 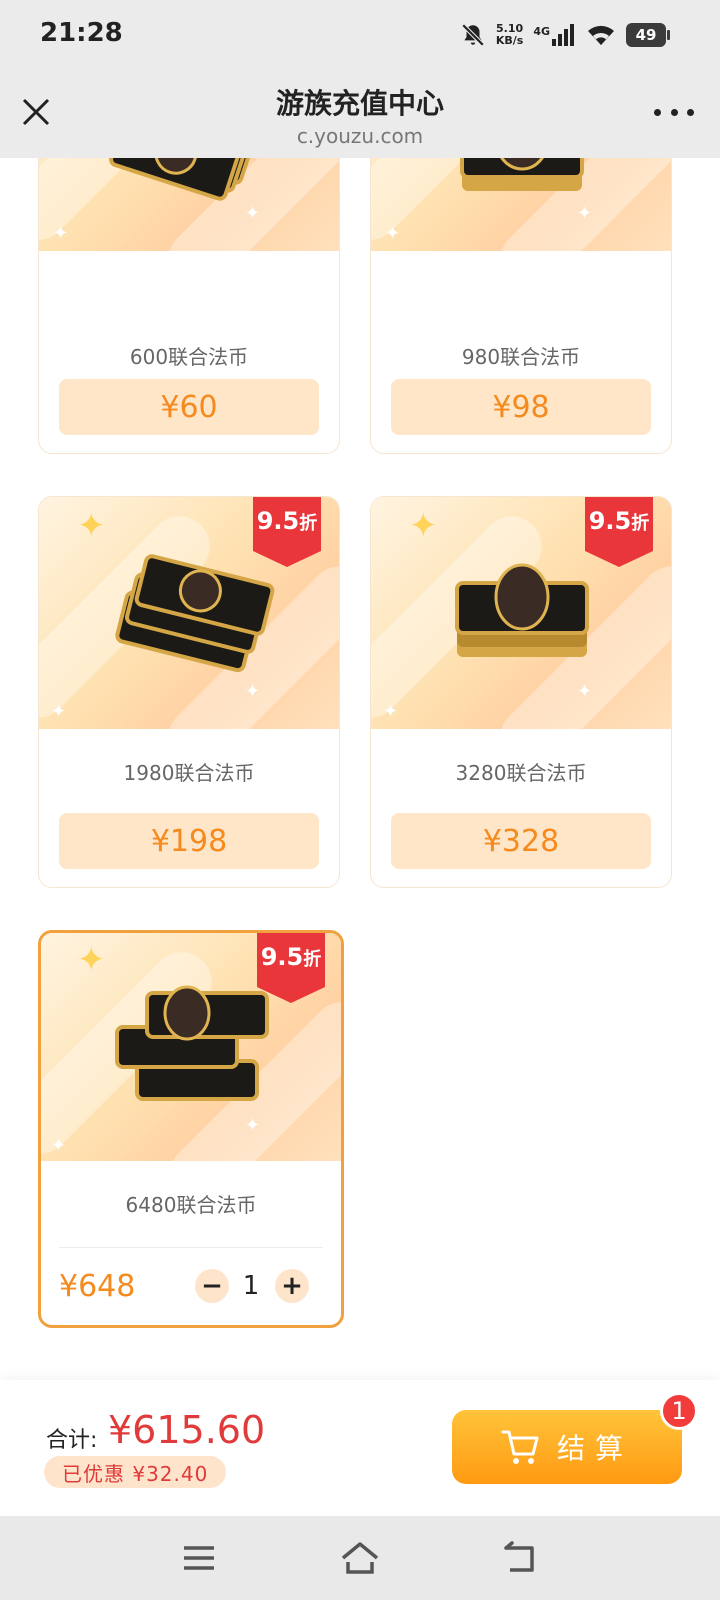 I want to click on saved-badge: 已优惠 ¥32.40, so click(x=135, y=1472).